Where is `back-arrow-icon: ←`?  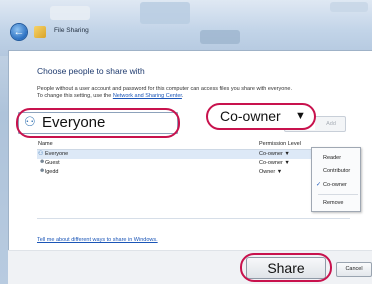
back-arrow-icon: ← is located at coordinates (19, 32).